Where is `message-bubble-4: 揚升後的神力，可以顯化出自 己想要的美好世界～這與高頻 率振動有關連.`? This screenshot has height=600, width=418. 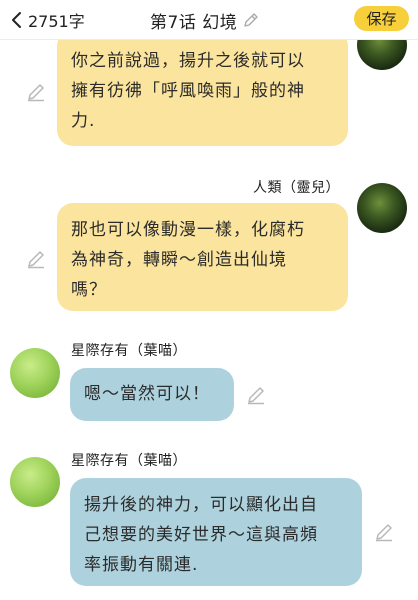
message-bubble-4: 揚升後的神力，可以顯化出自 己想要的美好世界～這與高頻 率振動有關連. is located at coordinates (216, 532).